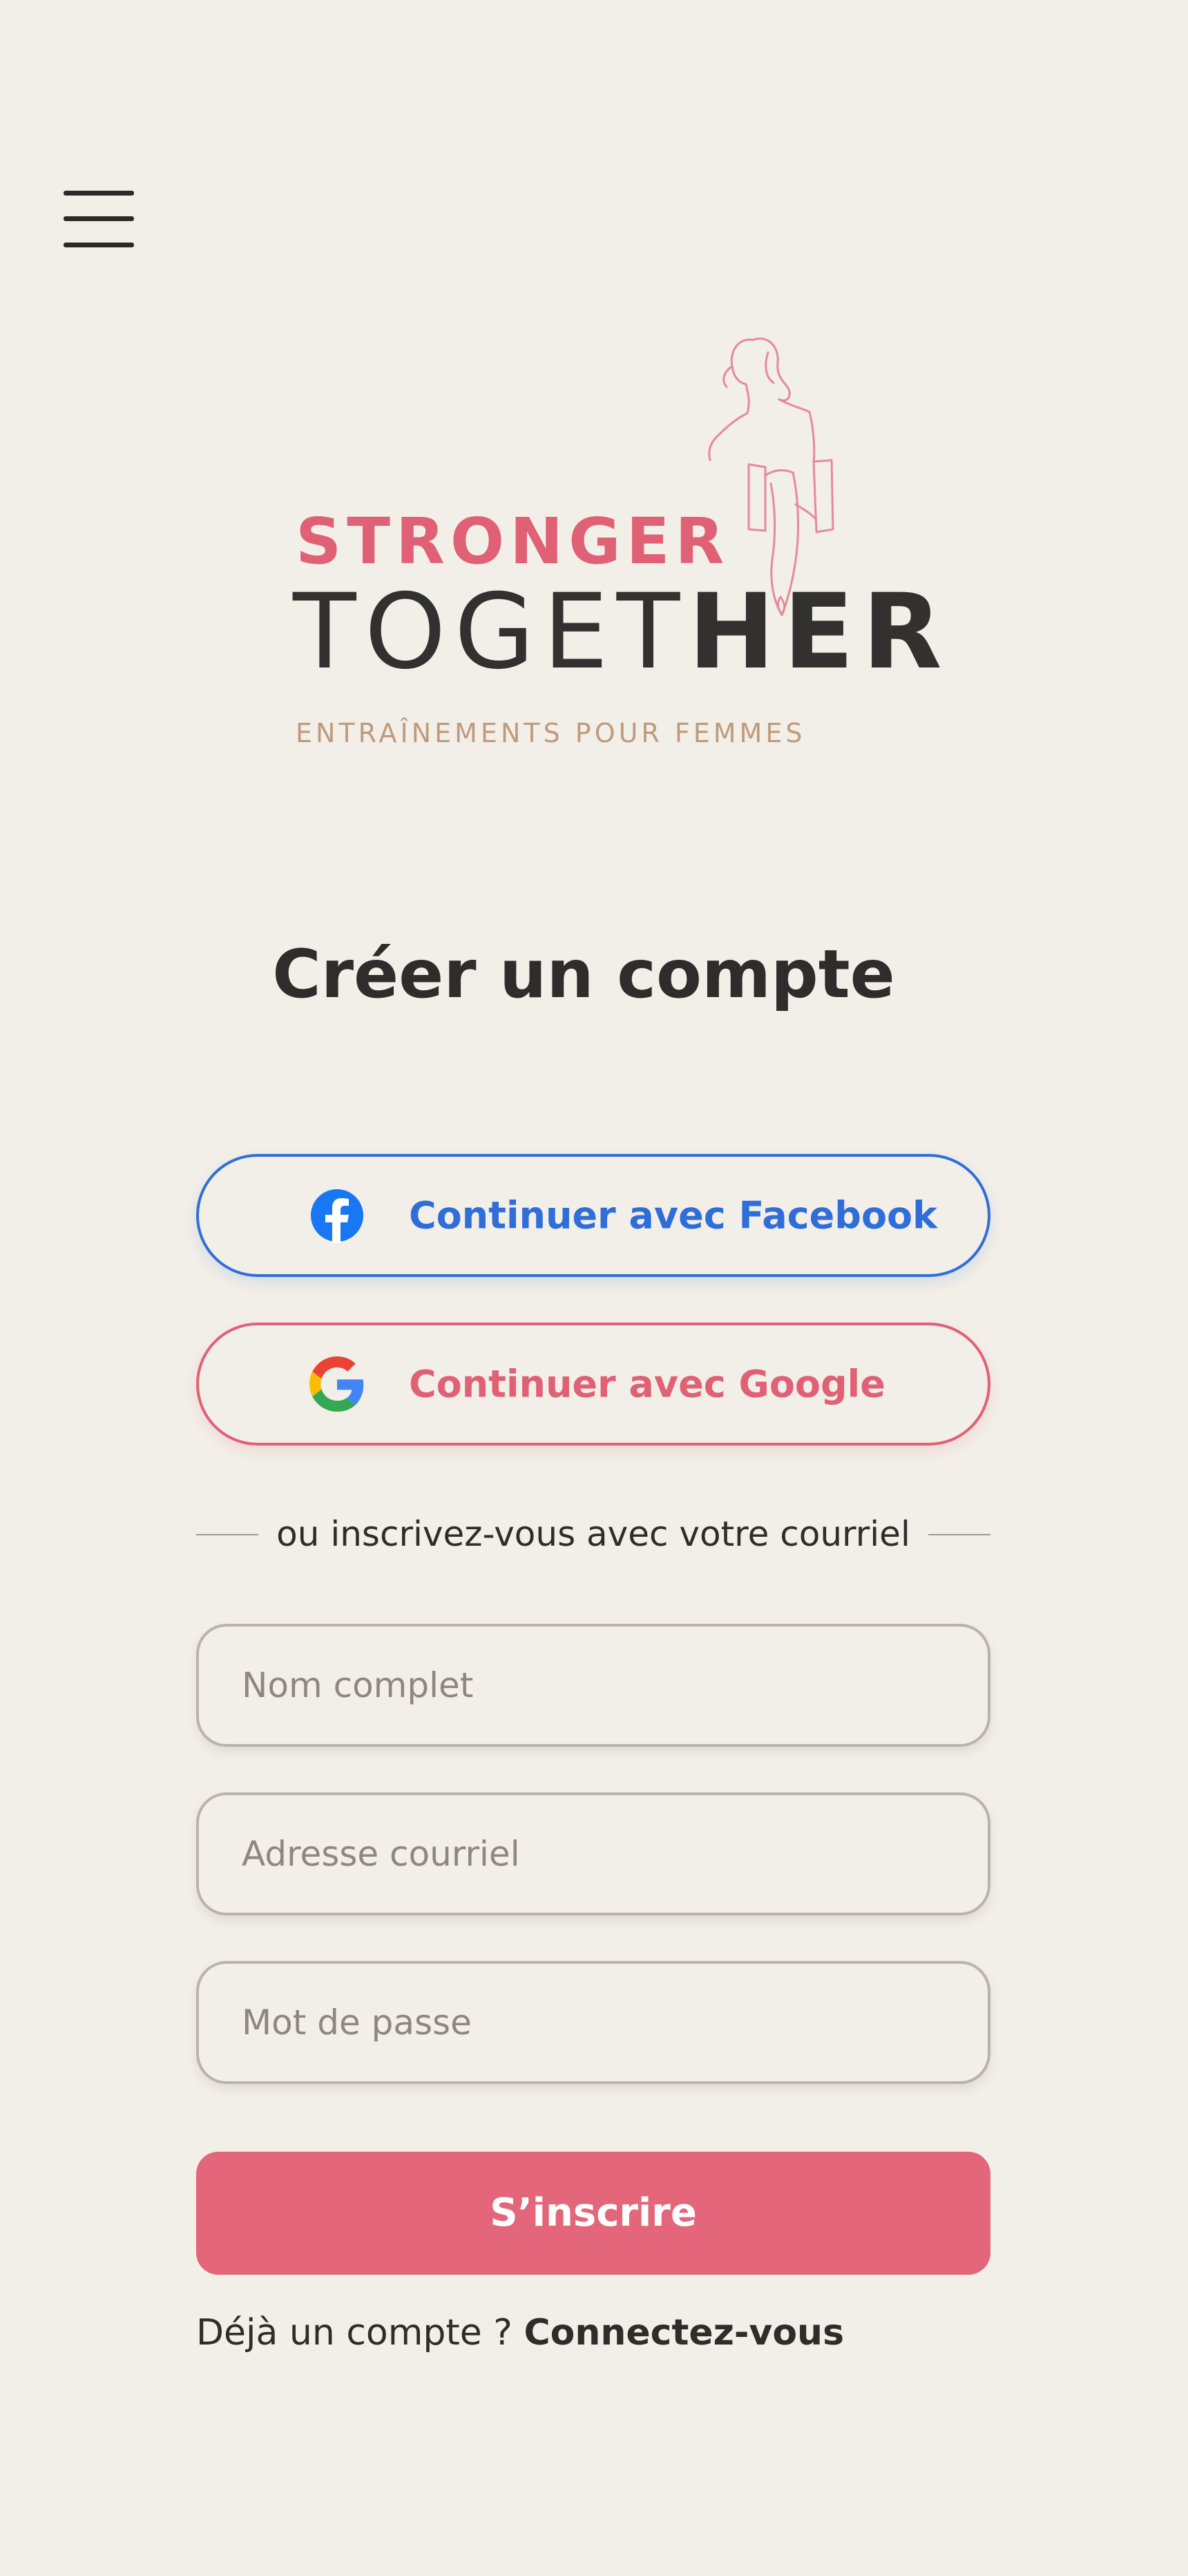 The width and height of the screenshot is (1188, 2576). Describe the element at coordinates (99, 193) in the screenshot. I see `hamburger-menu-icon` at that location.